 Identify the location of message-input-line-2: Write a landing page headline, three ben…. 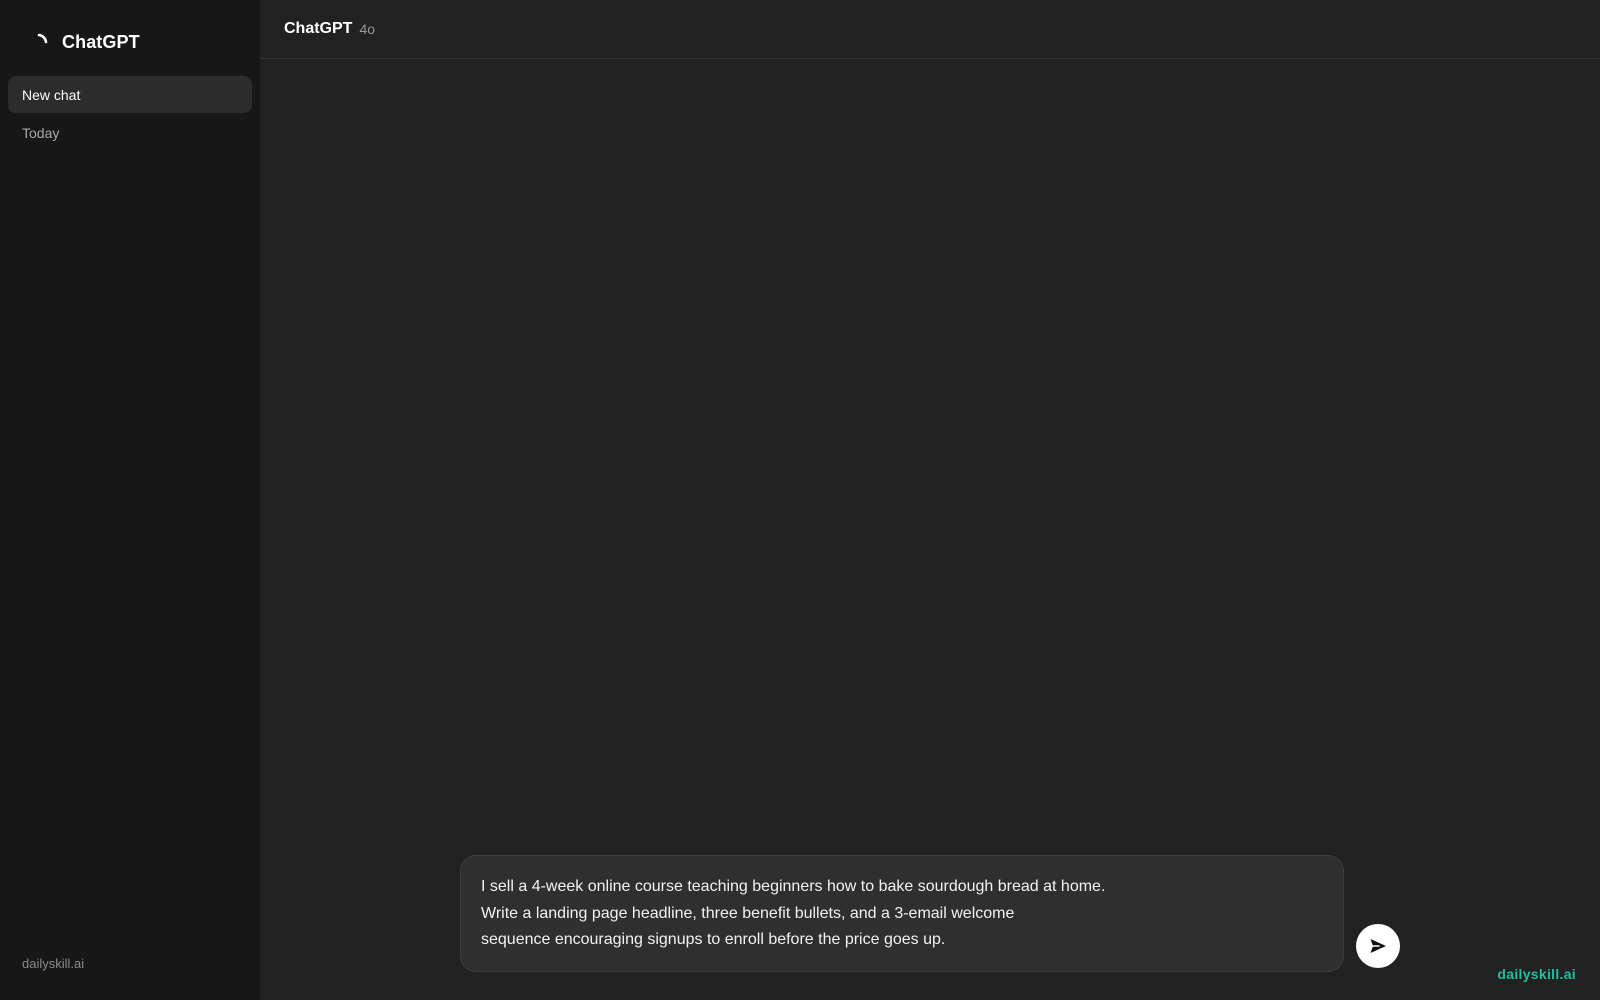
(748, 913).